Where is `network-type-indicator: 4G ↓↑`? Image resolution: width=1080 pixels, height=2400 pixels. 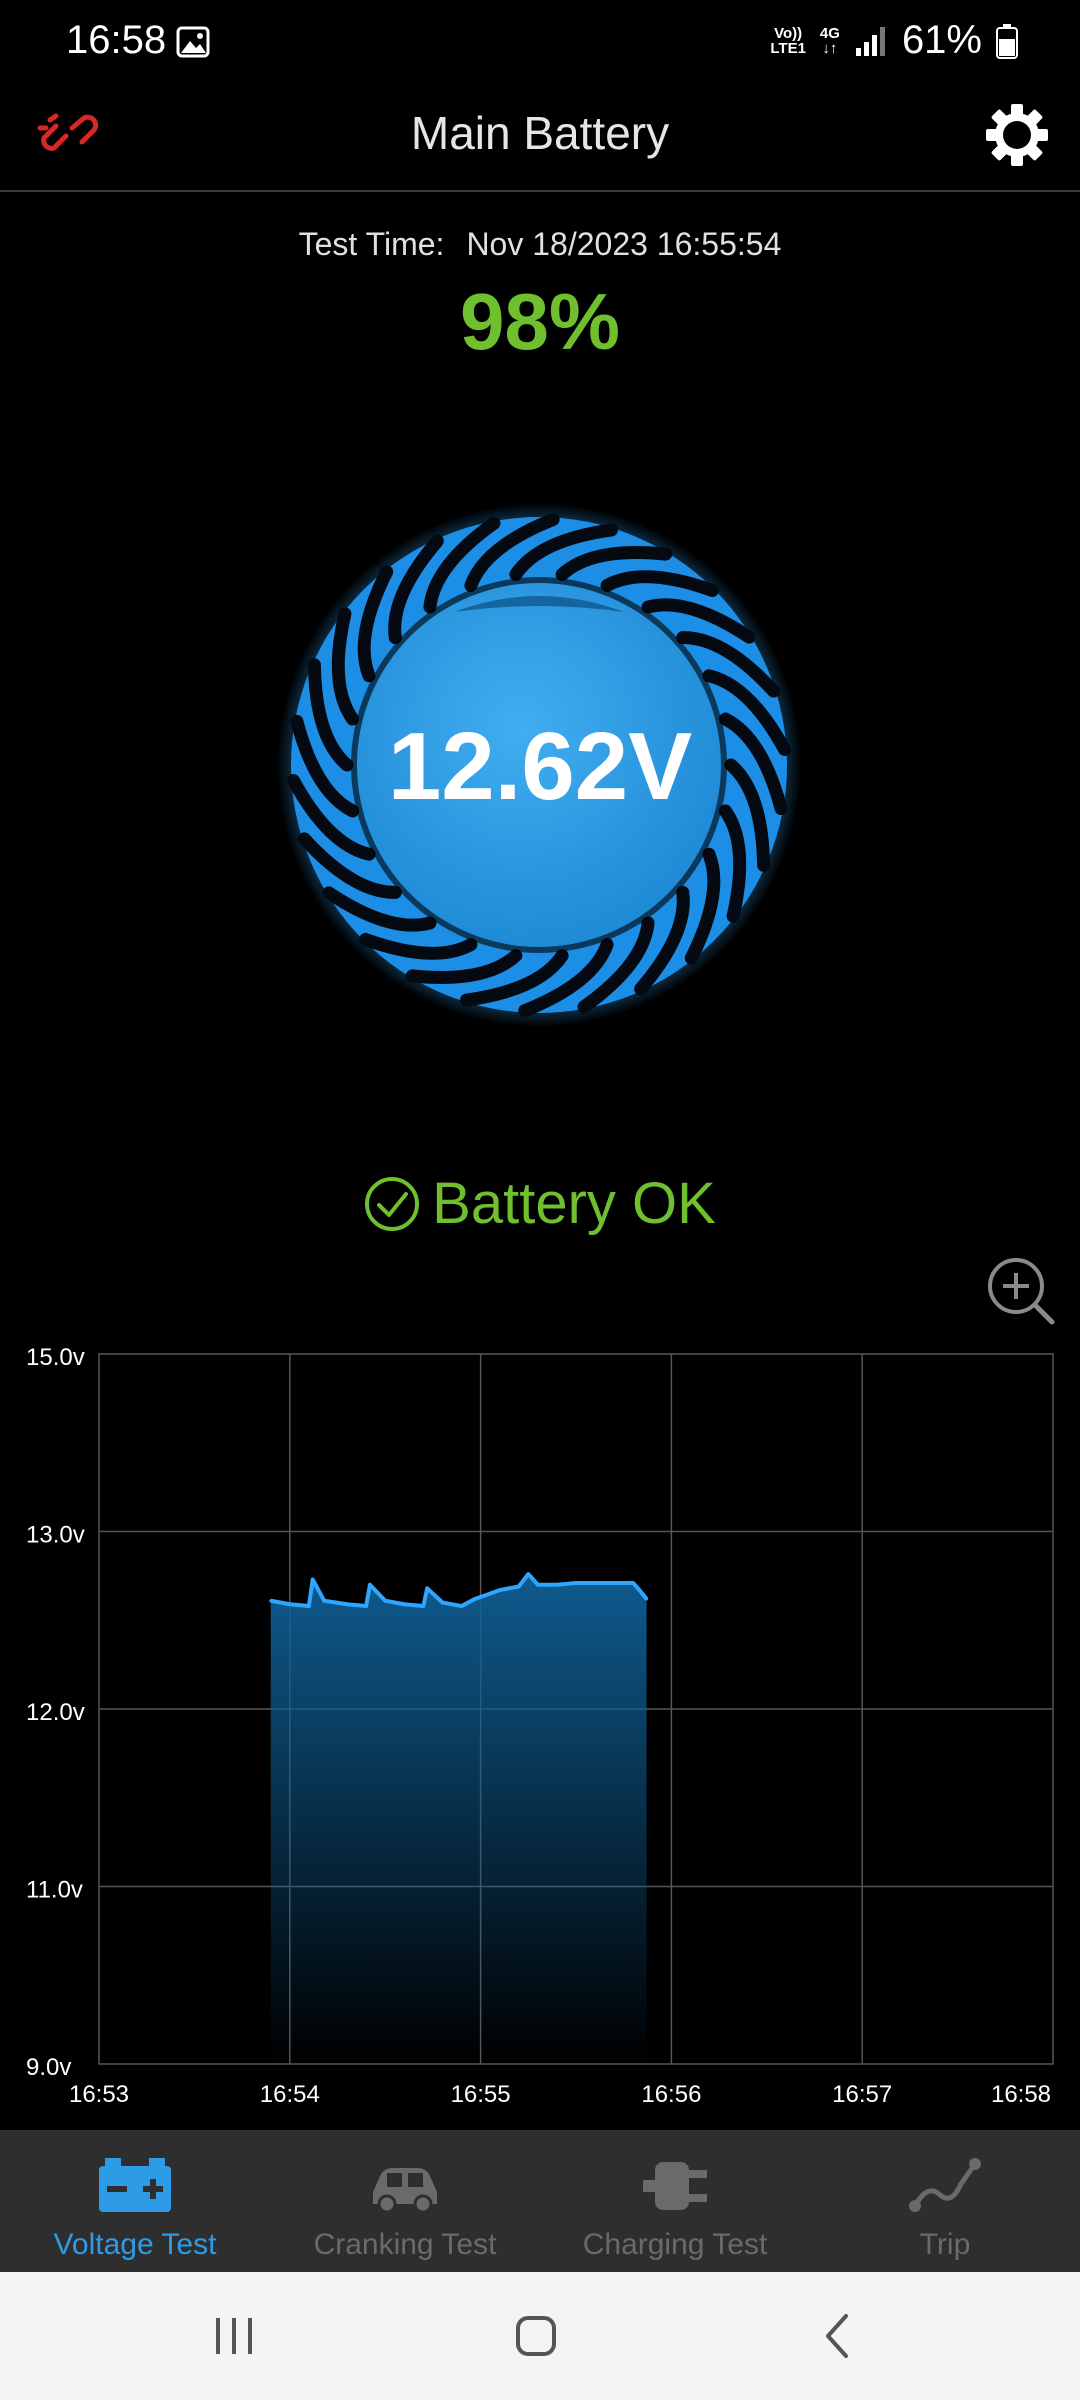 network-type-indicator: 4G ↓↑ is located at coordinates (829, 40).